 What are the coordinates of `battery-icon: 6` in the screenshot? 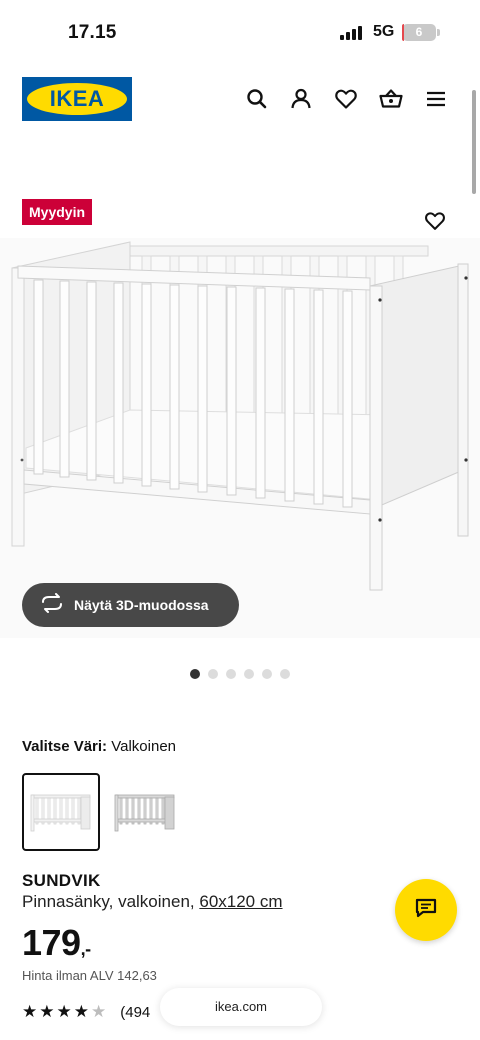 It's located at (419, 32).